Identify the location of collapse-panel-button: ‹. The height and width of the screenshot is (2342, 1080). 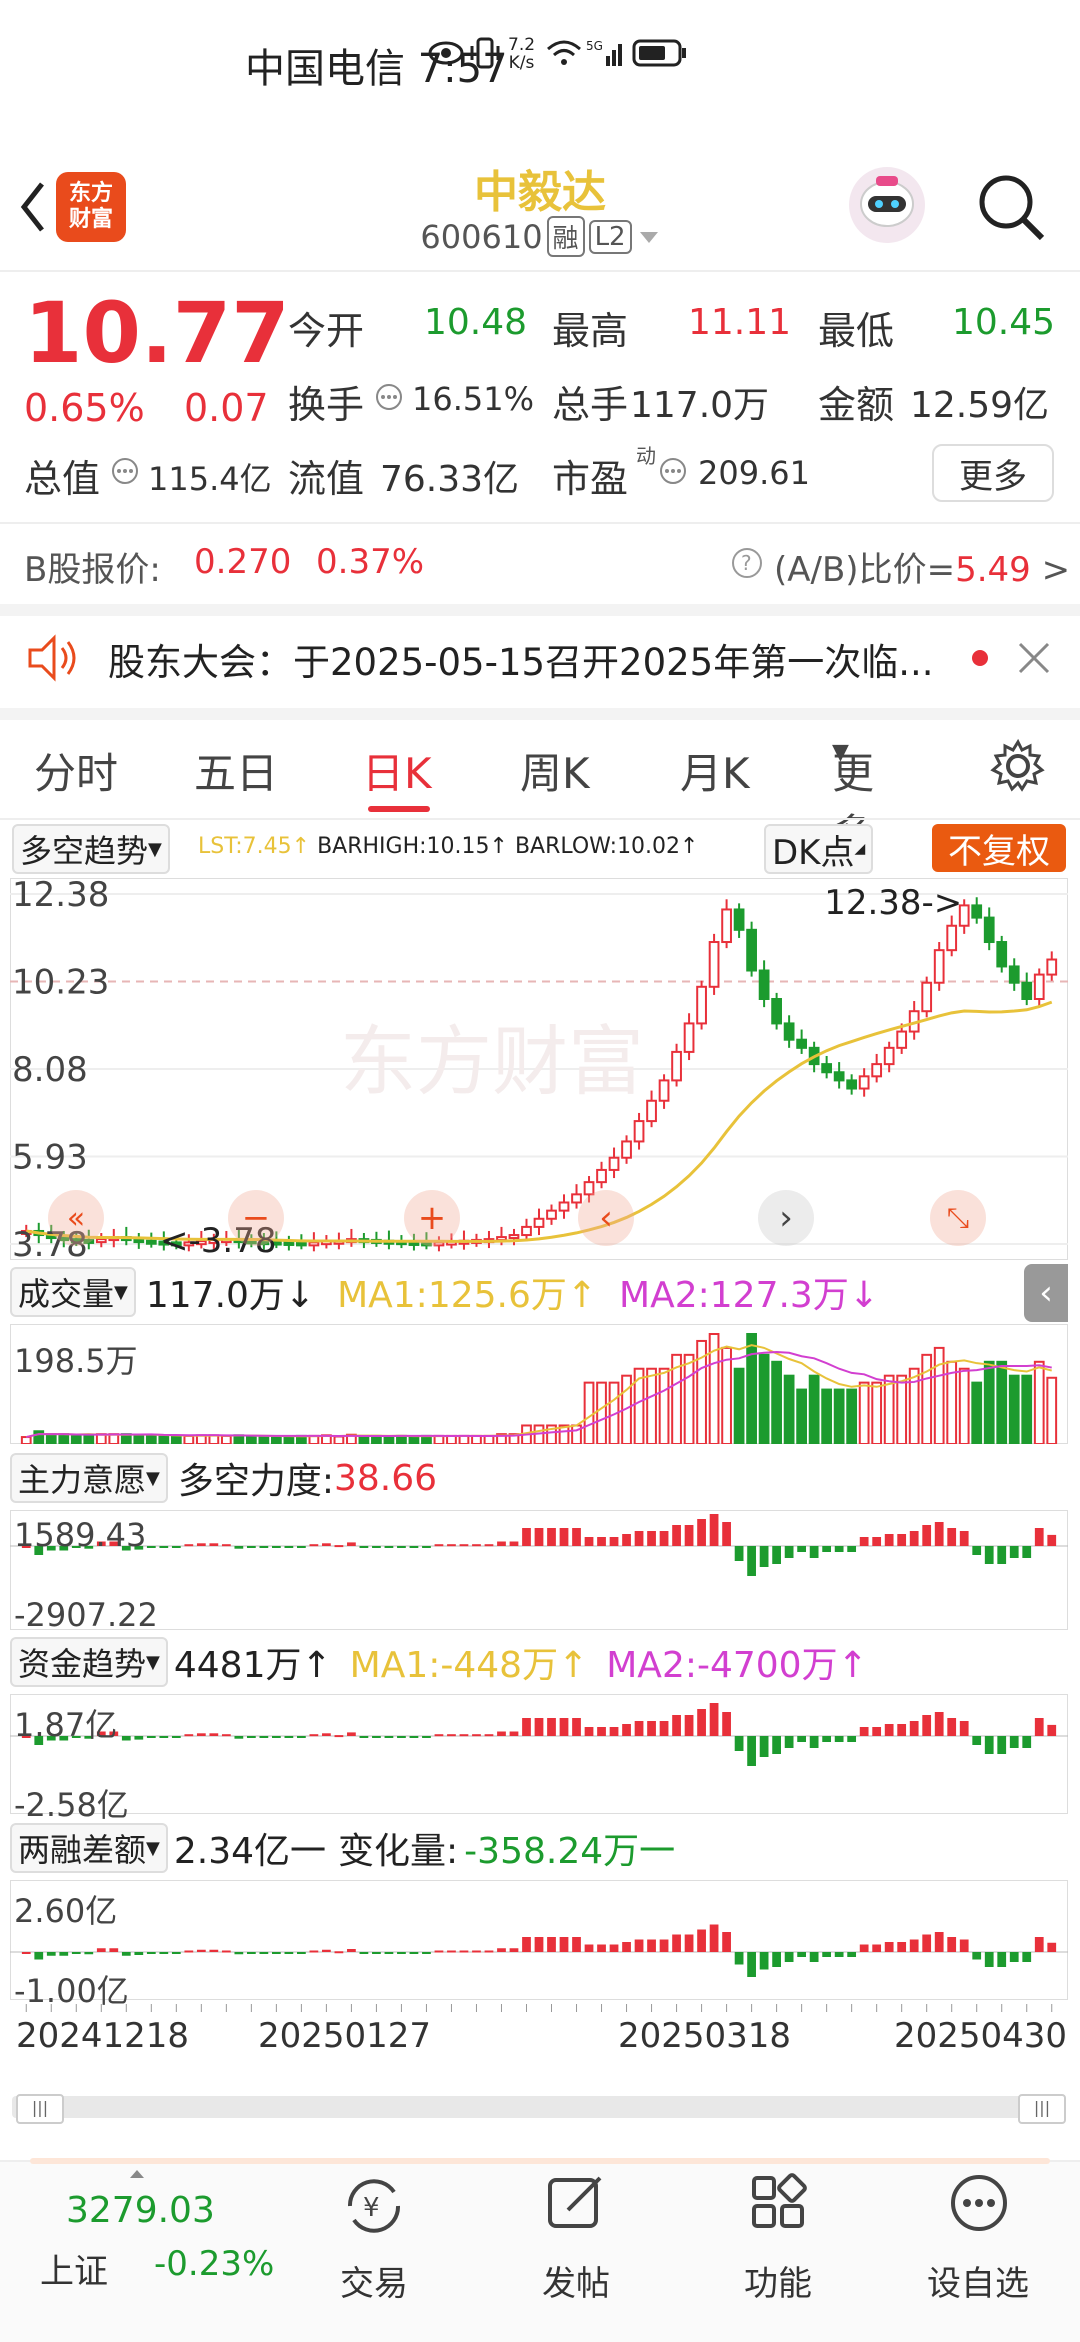
(1046, 1293).